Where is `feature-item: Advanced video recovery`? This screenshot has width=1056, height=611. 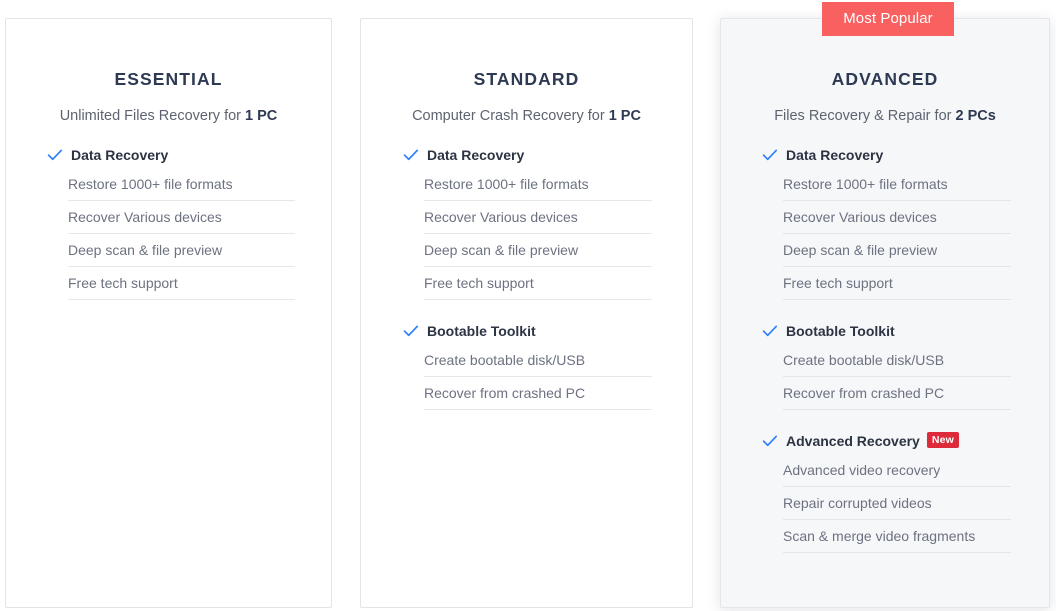 feature-item: Advanced video recovery is located at coordinates (897, 470).